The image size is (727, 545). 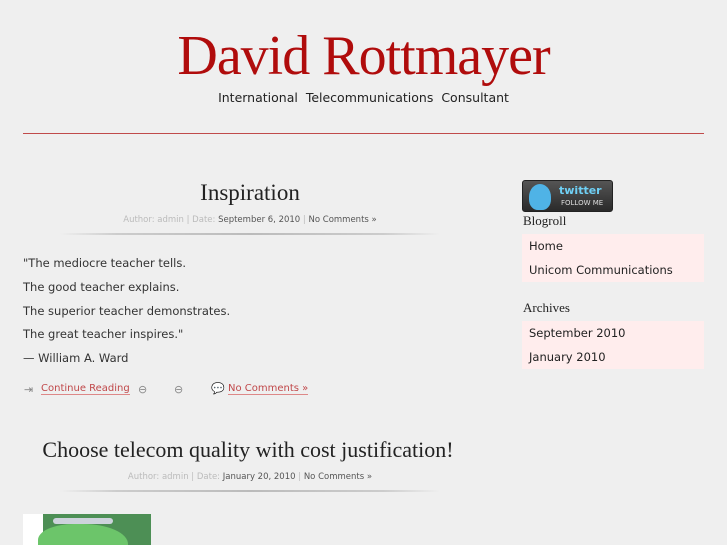 I want to click on blogroll-list: Home Unicom Communications, so click(x=613, y=258).